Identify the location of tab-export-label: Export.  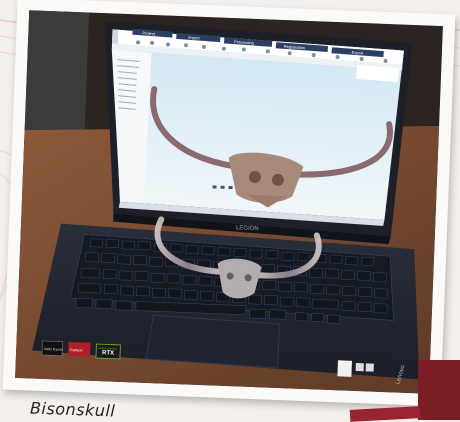
(357, 53).